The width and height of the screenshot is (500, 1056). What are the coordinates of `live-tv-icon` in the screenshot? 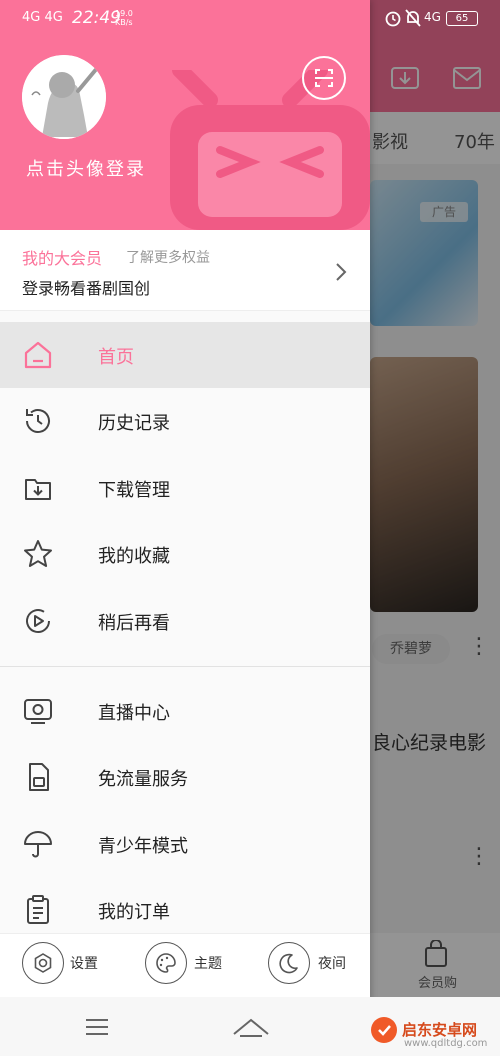 It's located at (38, 711).